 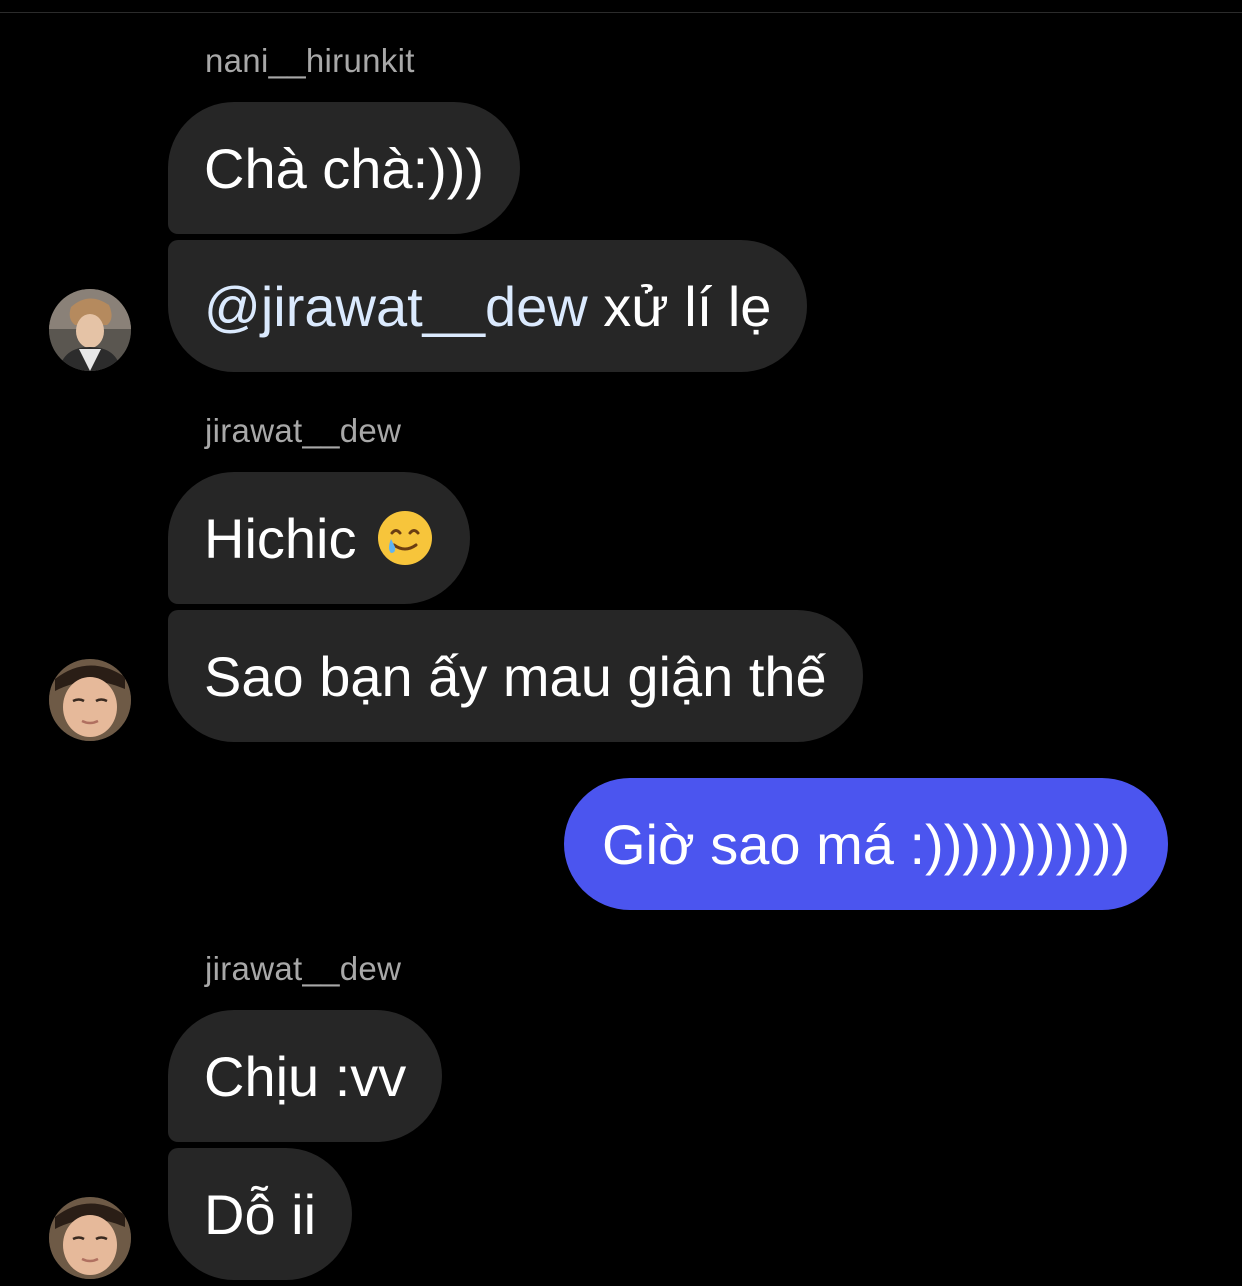 I want to click on mention-link: @jirawat__dew, so click(x=396, y=306).